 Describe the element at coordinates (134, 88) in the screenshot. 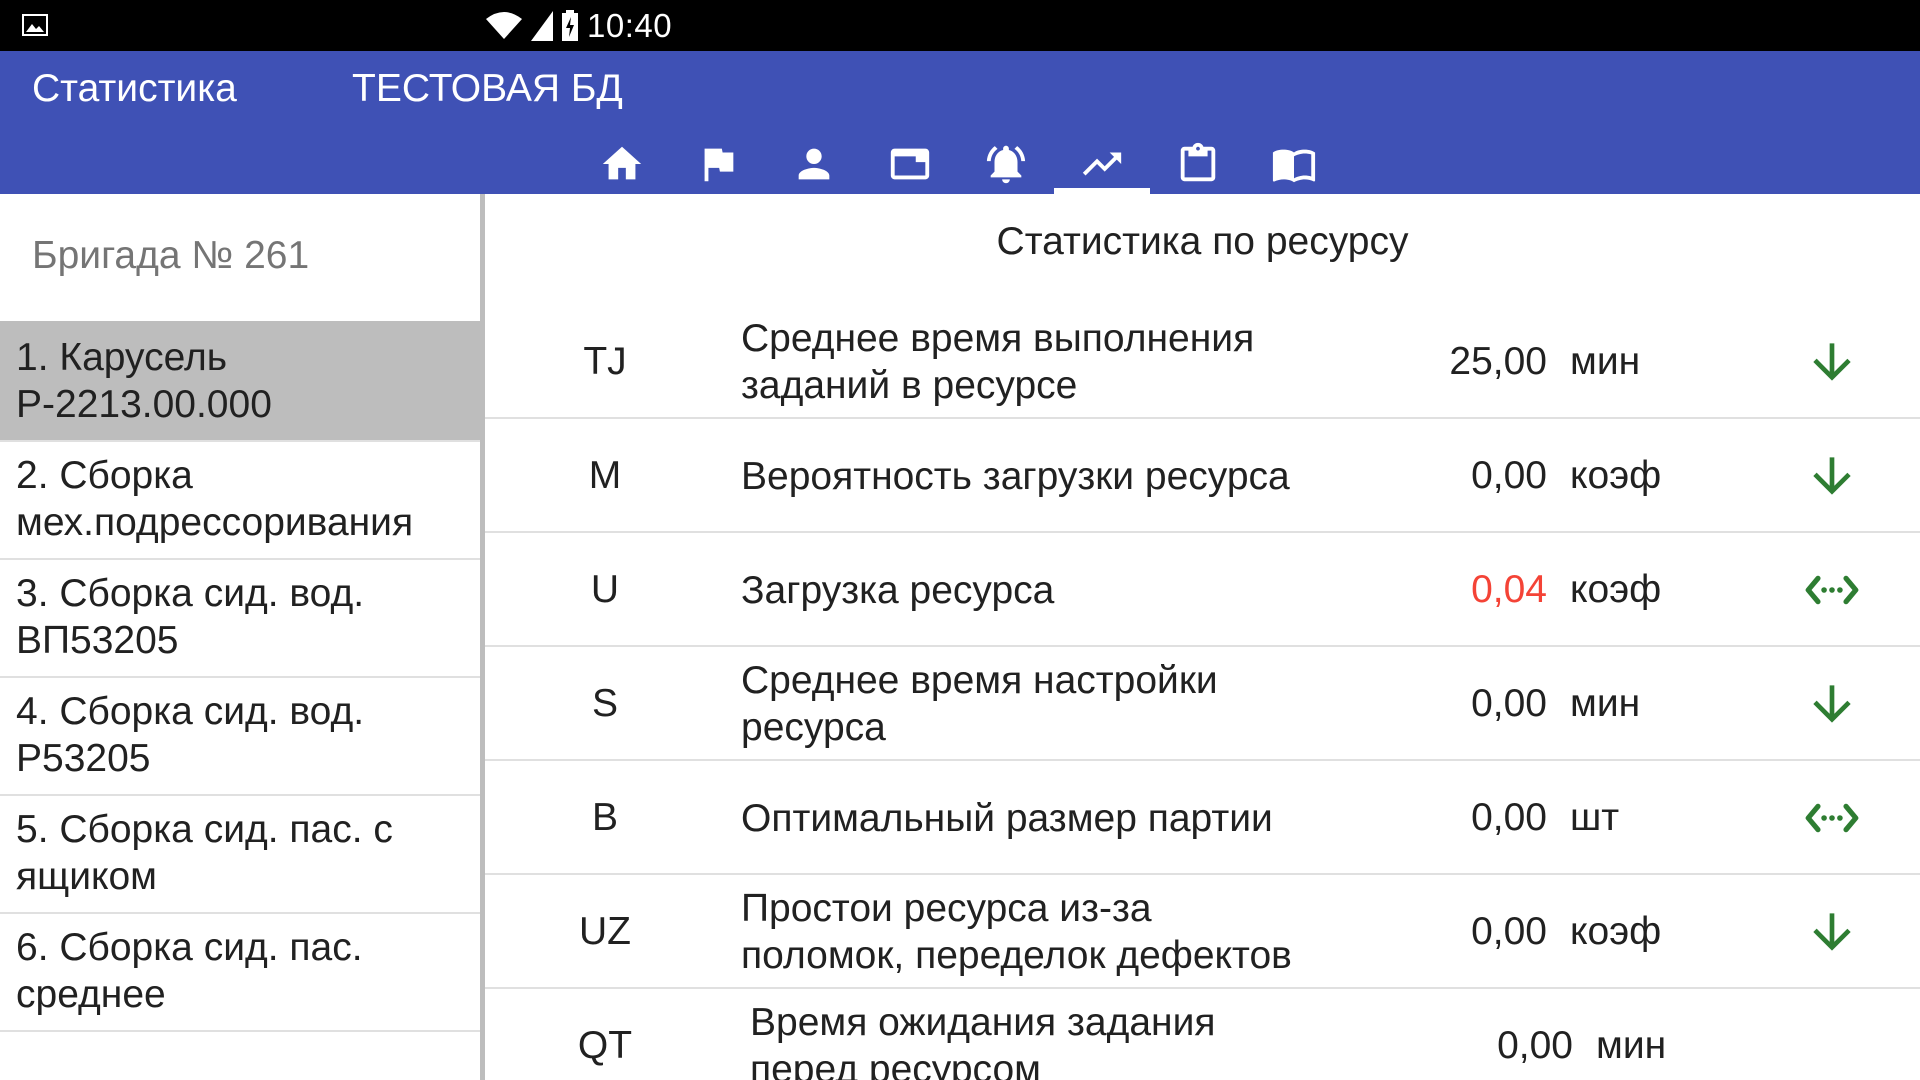

I see `app-title: Статистика` at that location.